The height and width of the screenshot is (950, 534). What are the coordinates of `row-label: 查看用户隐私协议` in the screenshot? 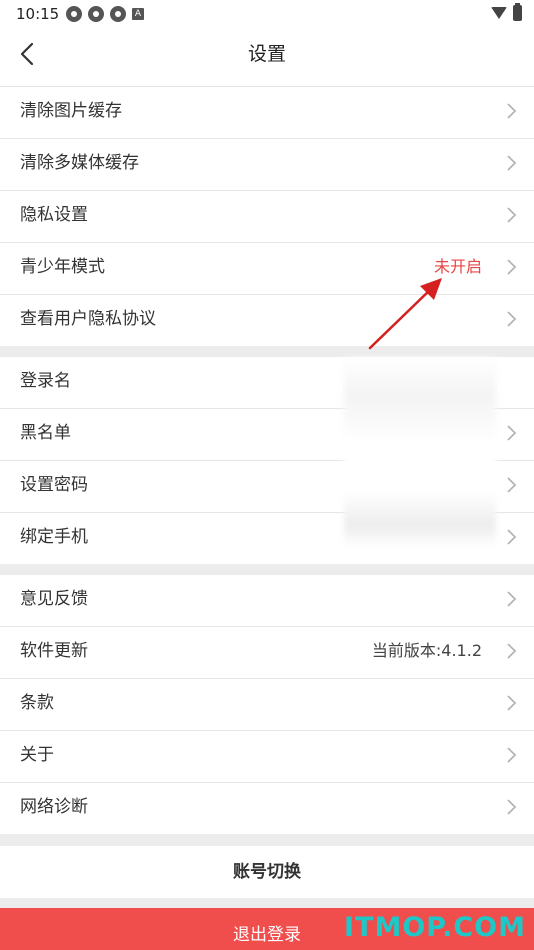 It's located at (88, 319).